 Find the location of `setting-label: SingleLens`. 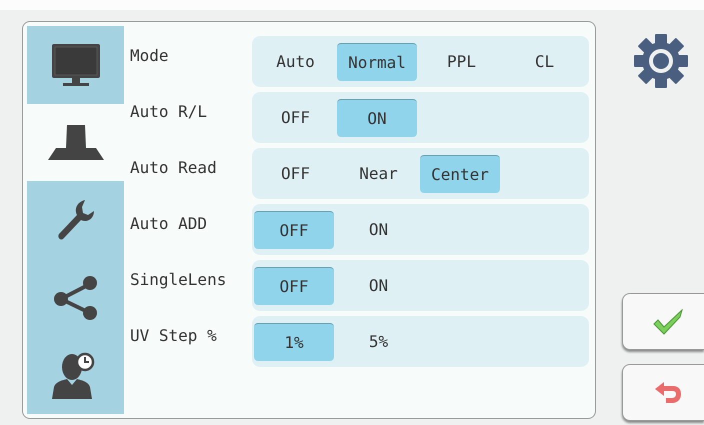

setting-label: SingleLens is located at coordinates (179, 280).